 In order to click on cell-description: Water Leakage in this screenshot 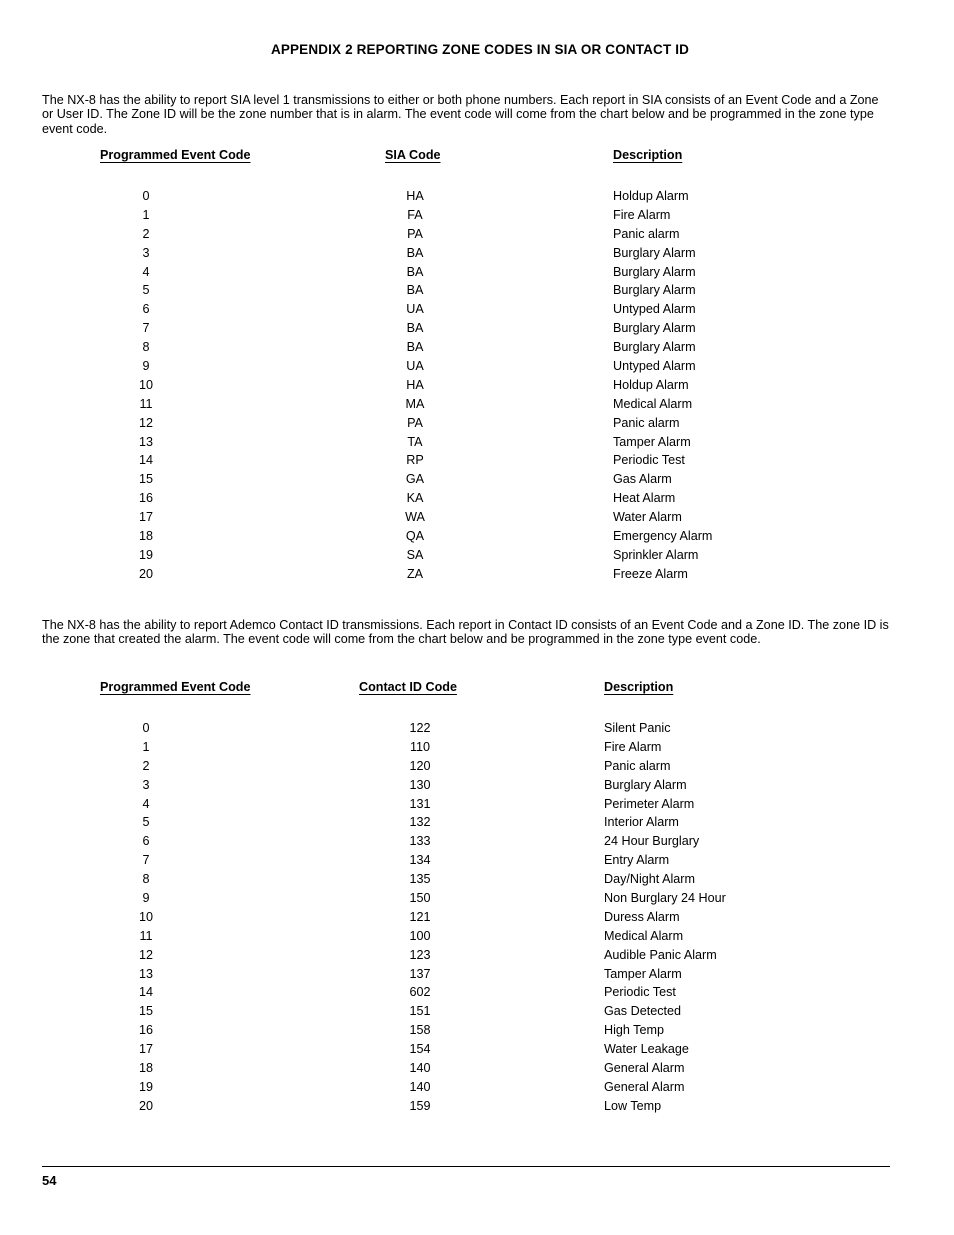, I will do `click(646, 1049)`.